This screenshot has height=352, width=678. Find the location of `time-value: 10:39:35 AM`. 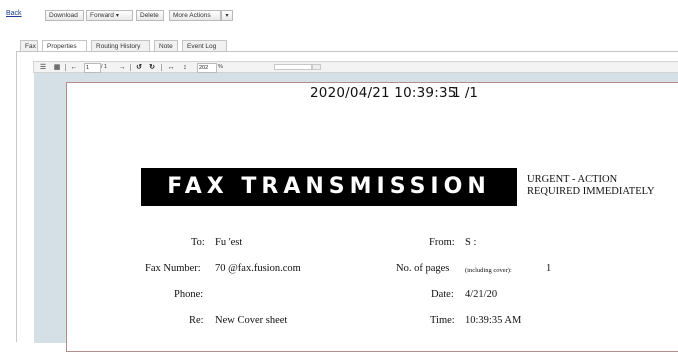

time-value: 10:39:35 AM is located at coordinates (493, 320).